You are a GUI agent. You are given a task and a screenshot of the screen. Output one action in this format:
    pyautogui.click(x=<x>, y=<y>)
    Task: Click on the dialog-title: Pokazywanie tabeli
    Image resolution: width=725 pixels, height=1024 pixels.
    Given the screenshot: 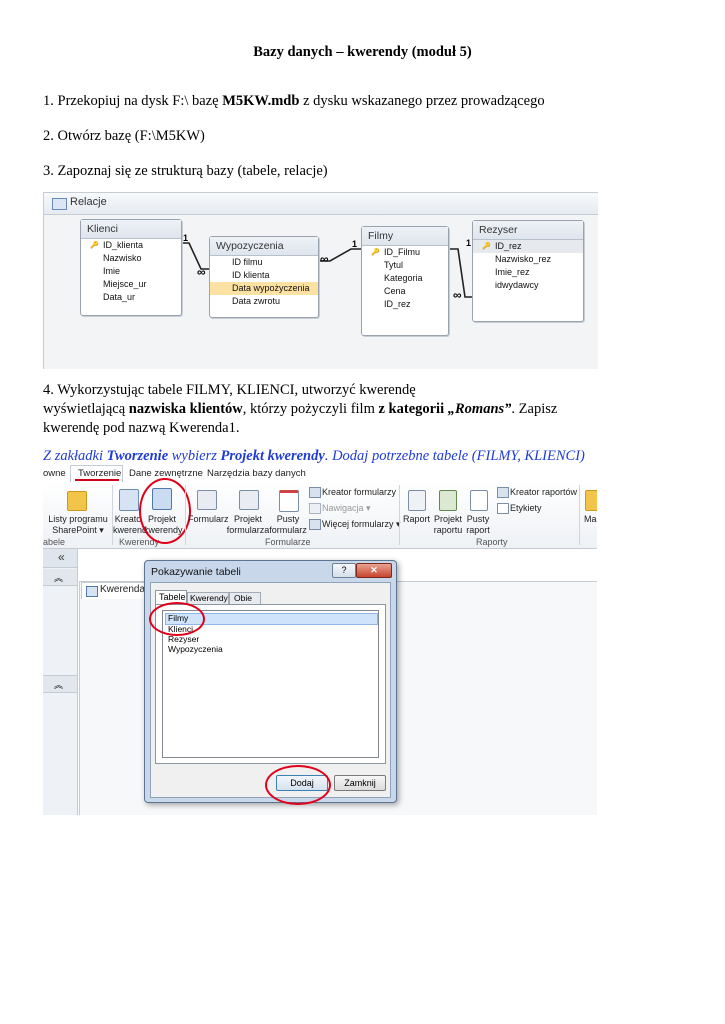 What is the action you would take?
    pyautogui.click(x=196, y=572)
    